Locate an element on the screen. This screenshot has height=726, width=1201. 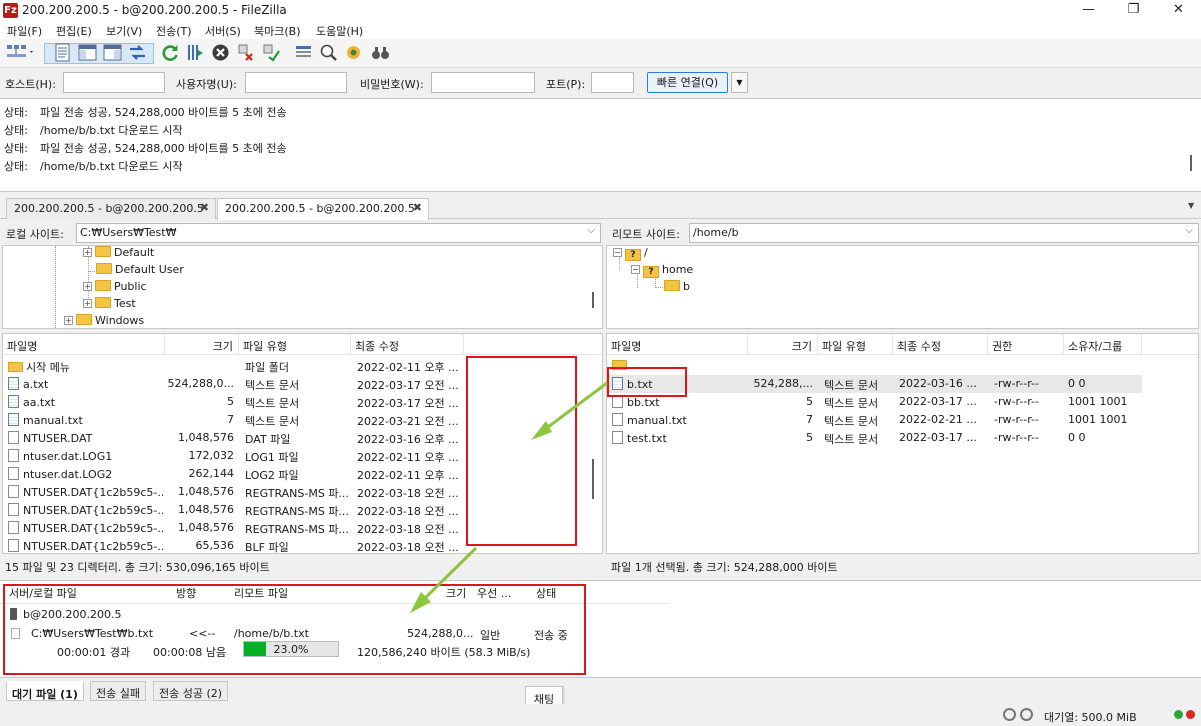
host-input is located at coordinates (114, 82).